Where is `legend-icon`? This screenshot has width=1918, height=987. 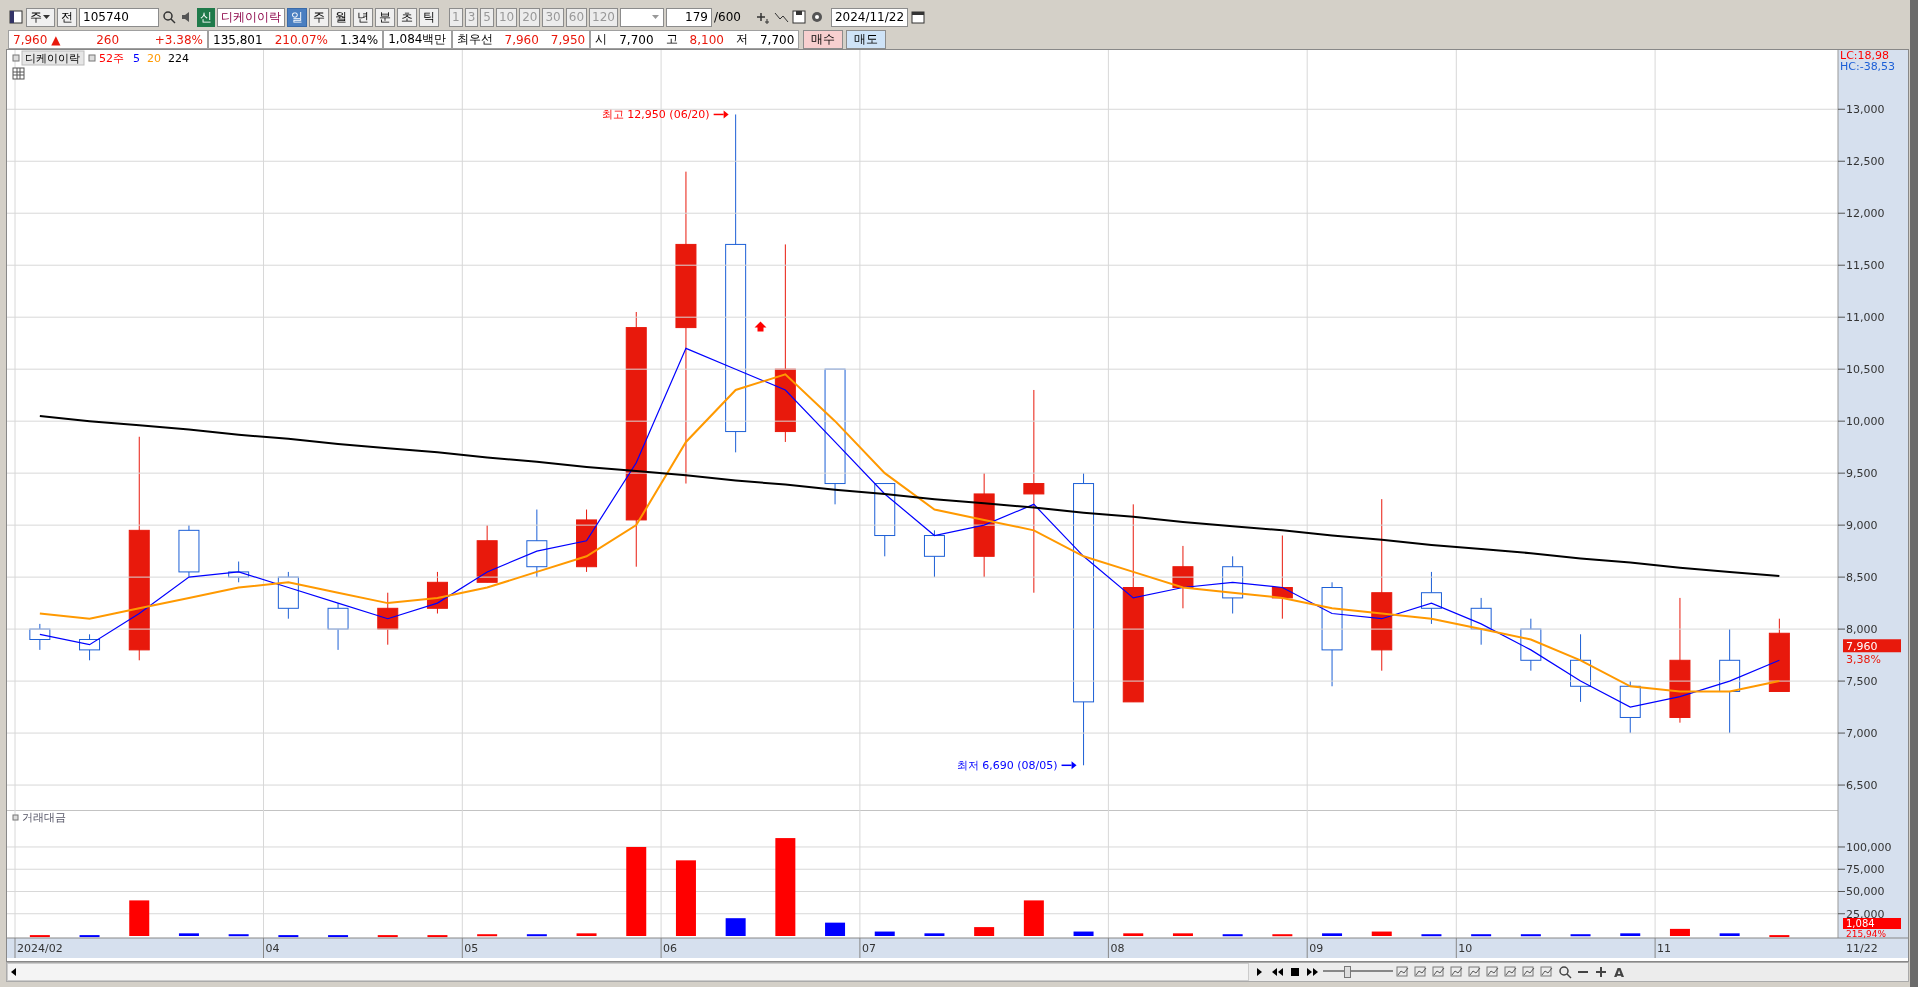
legend-icon is located at coordinates (92, 58).